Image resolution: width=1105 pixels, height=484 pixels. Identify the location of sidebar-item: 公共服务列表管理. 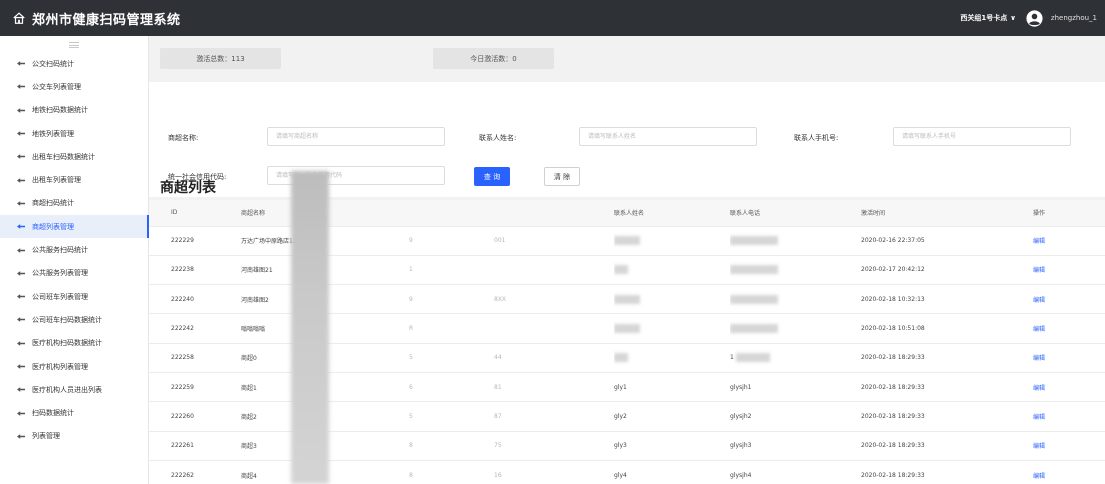
(74, 273).